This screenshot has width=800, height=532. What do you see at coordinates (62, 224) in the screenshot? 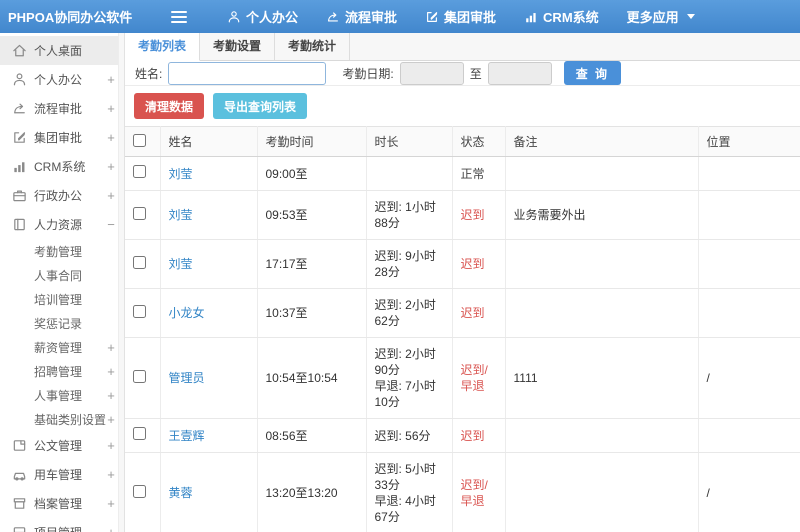
I see `sidebar-item-7: 人力资源 −` at bounding box center [62, 224].